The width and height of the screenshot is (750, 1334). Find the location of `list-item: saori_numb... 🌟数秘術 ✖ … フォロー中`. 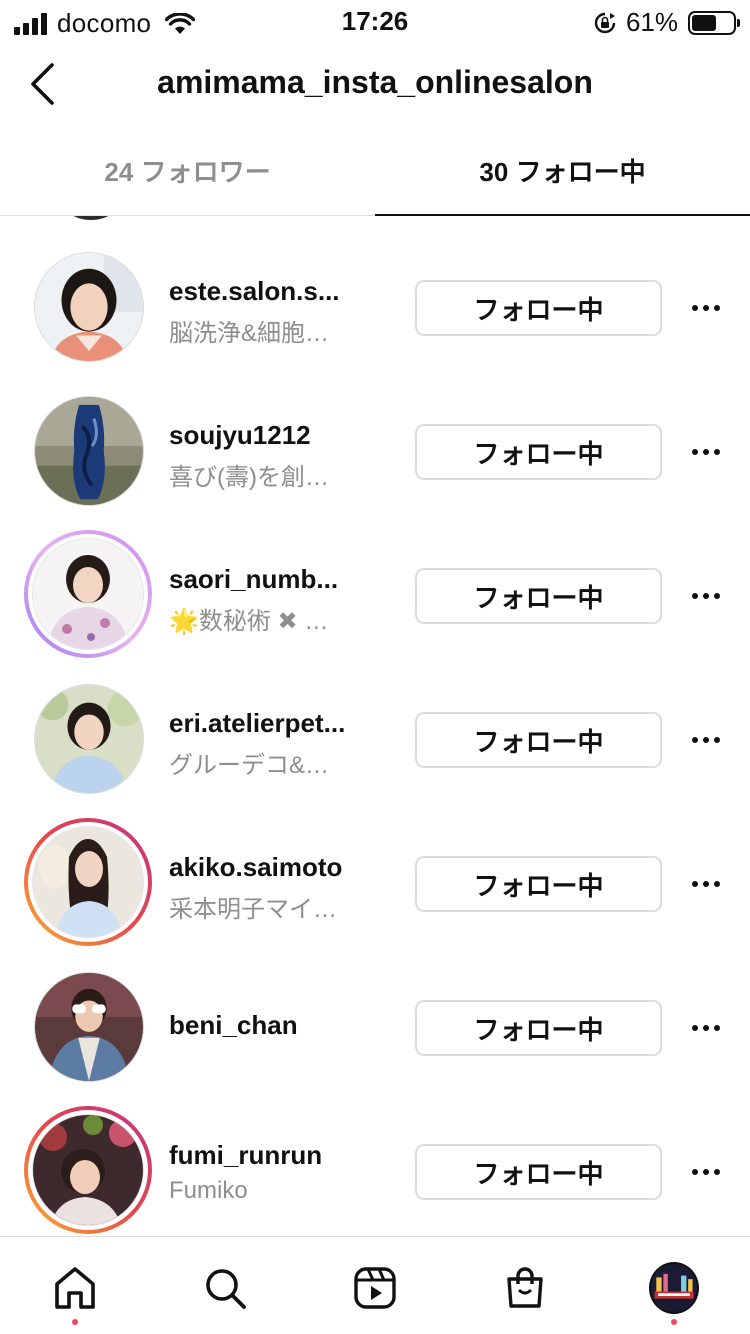

list-item: saori_numb... 🌟数秘術 ✖ … フォロー中 is located at coordinates (375, 581).